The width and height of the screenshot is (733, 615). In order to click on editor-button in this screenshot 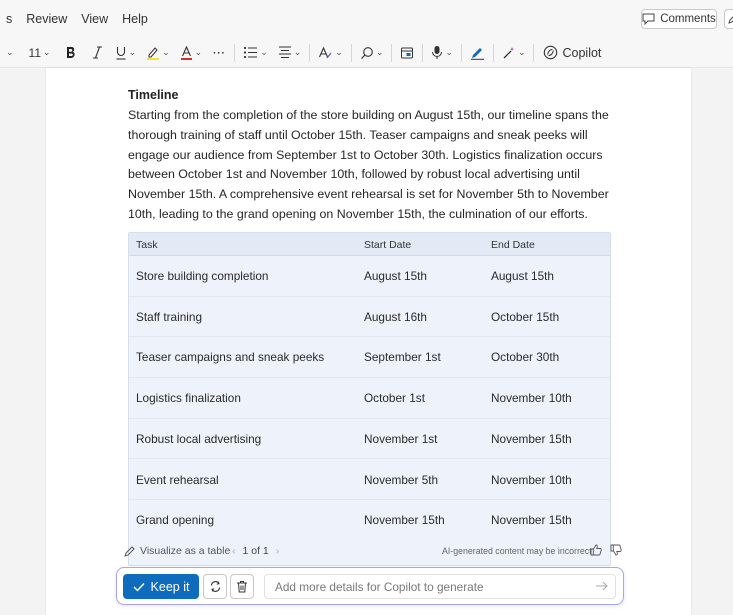, I will do `click(477, 53)`.